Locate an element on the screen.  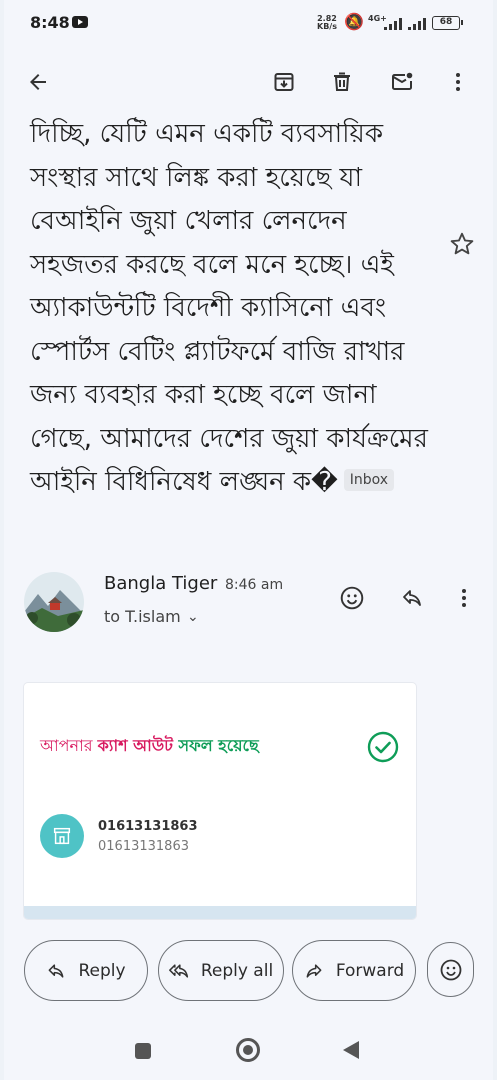
reply-all-button: Reply all is located at coordinates (221, 970).